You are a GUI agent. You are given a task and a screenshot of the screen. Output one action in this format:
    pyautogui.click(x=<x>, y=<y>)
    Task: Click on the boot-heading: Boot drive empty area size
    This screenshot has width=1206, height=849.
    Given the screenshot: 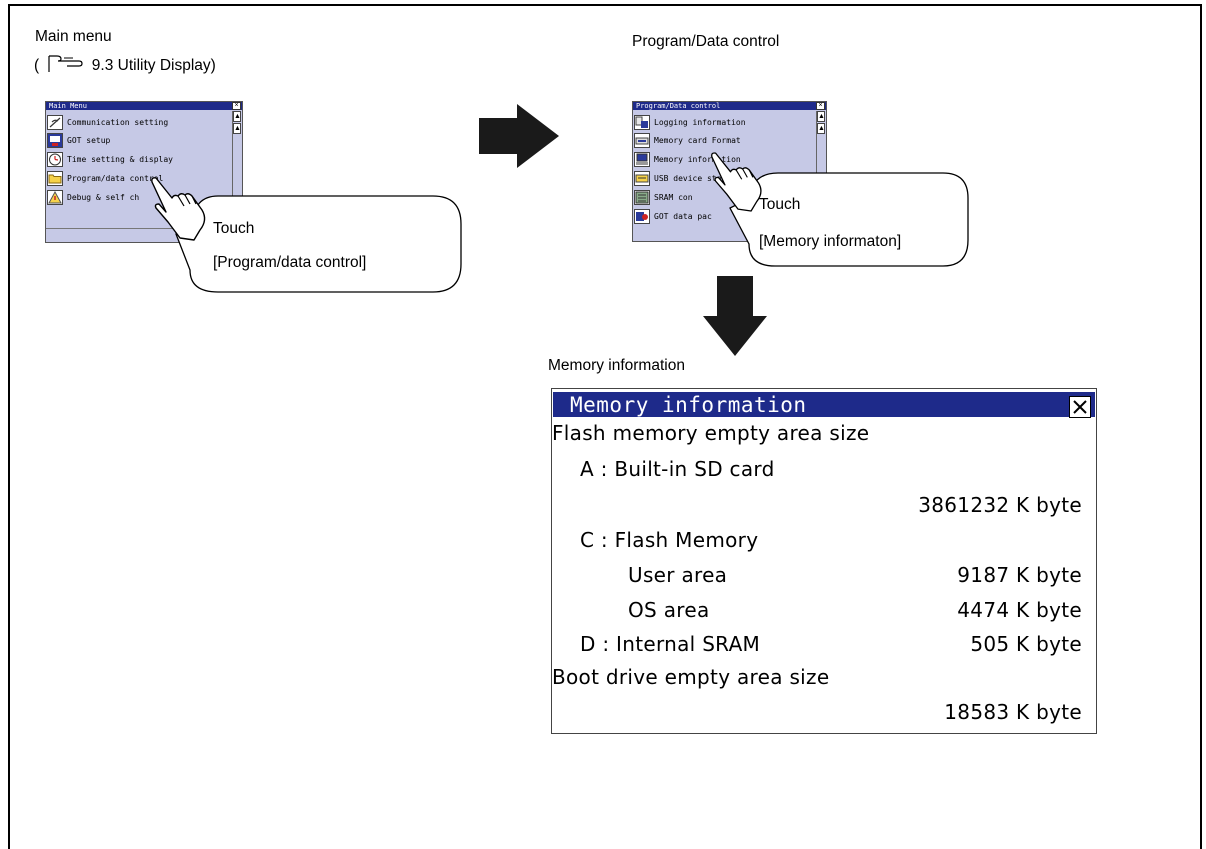 What is the action you would take?
    pyautogui.click(x=691, y=677)
    